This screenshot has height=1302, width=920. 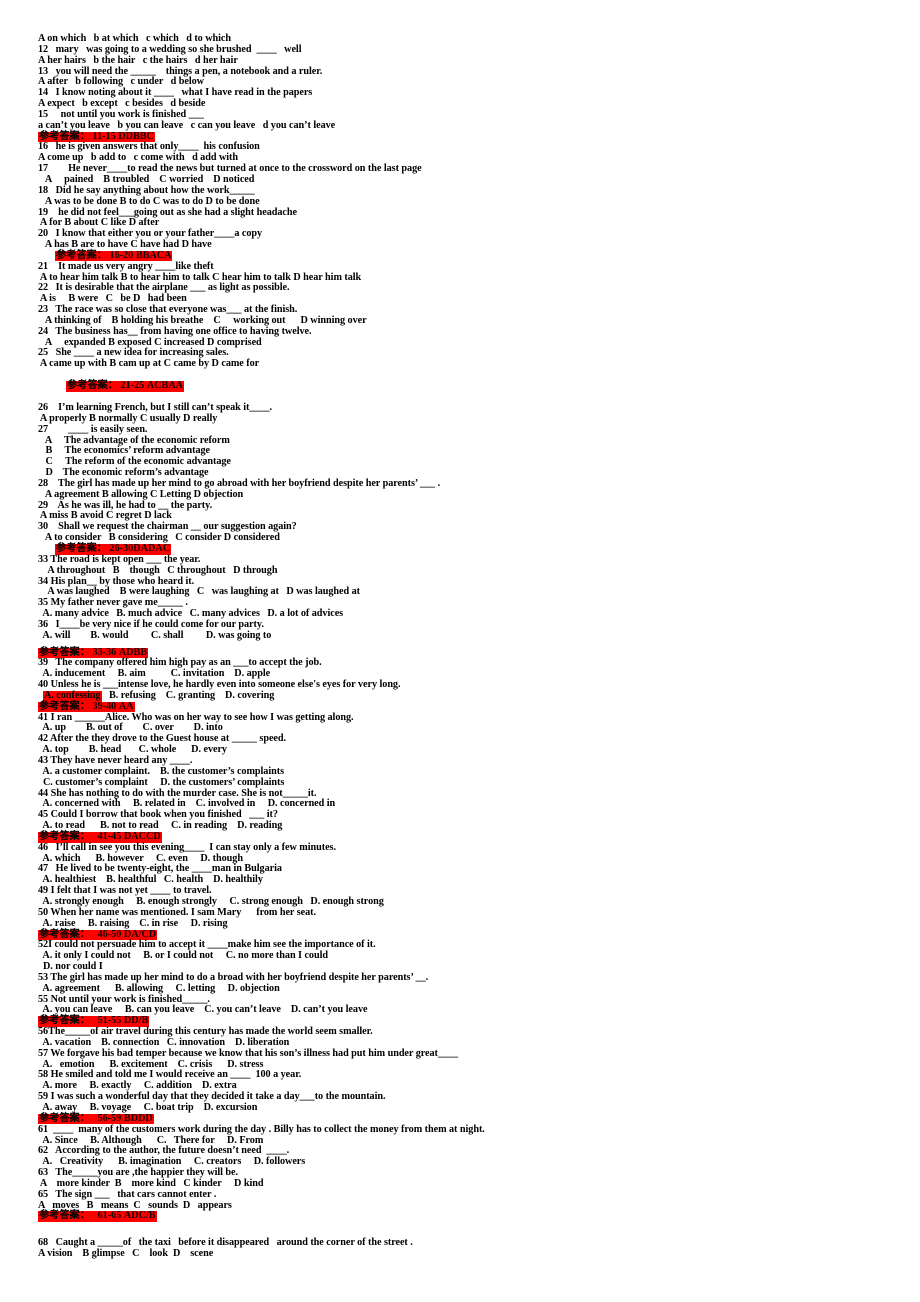 What do you see at coordinates (126, 266) in the screenshot?
I see `question-line: 21 It made us very angry ____like theft` at bounding box center [126, 266].